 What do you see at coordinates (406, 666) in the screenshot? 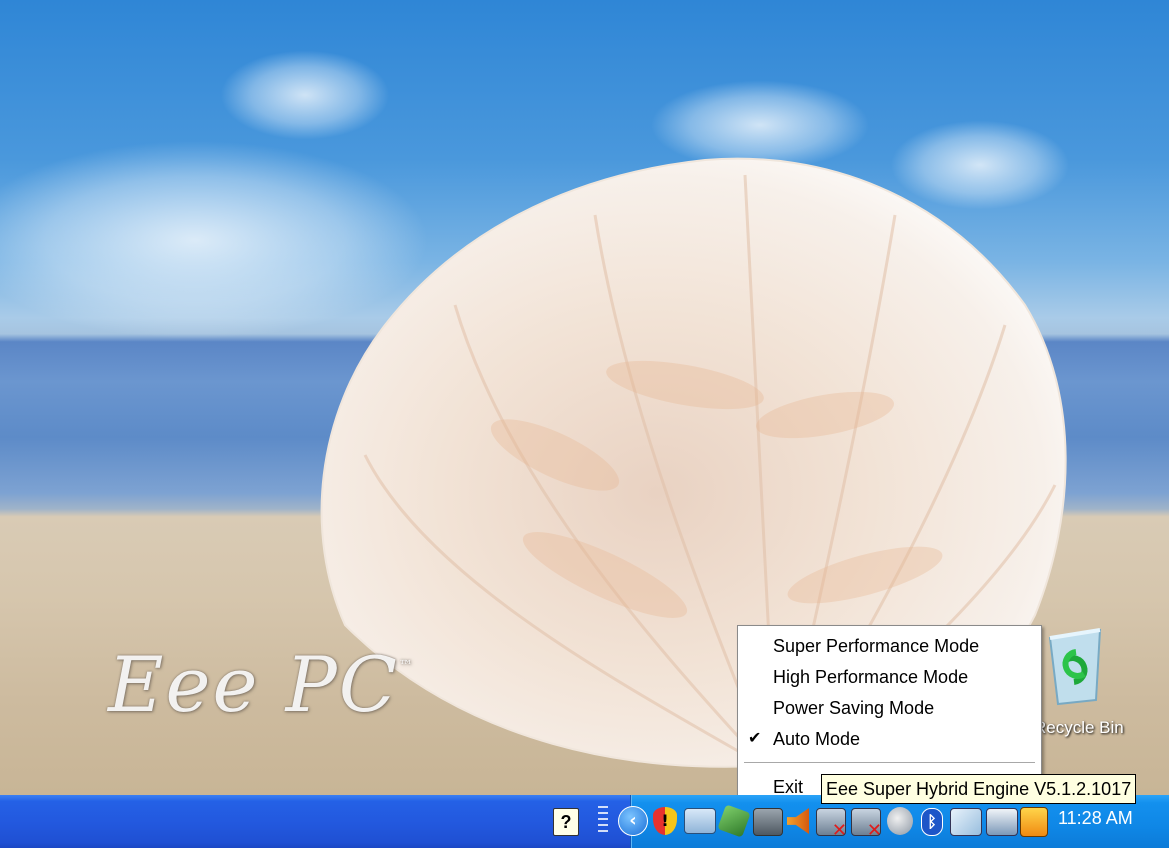
I see `logo-trademark: ™` at bounding box center [406, 666].